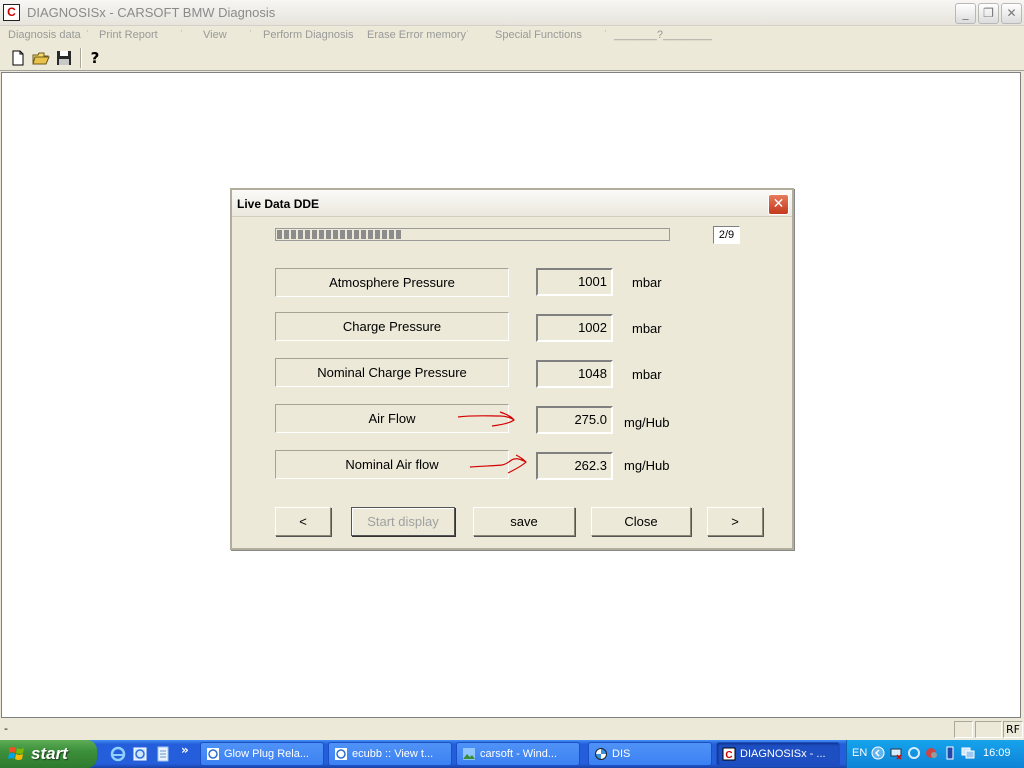 Image resolution: width=1024 pixels, height=768 pixels. I want to click on progress-fill, so click(339, 234).